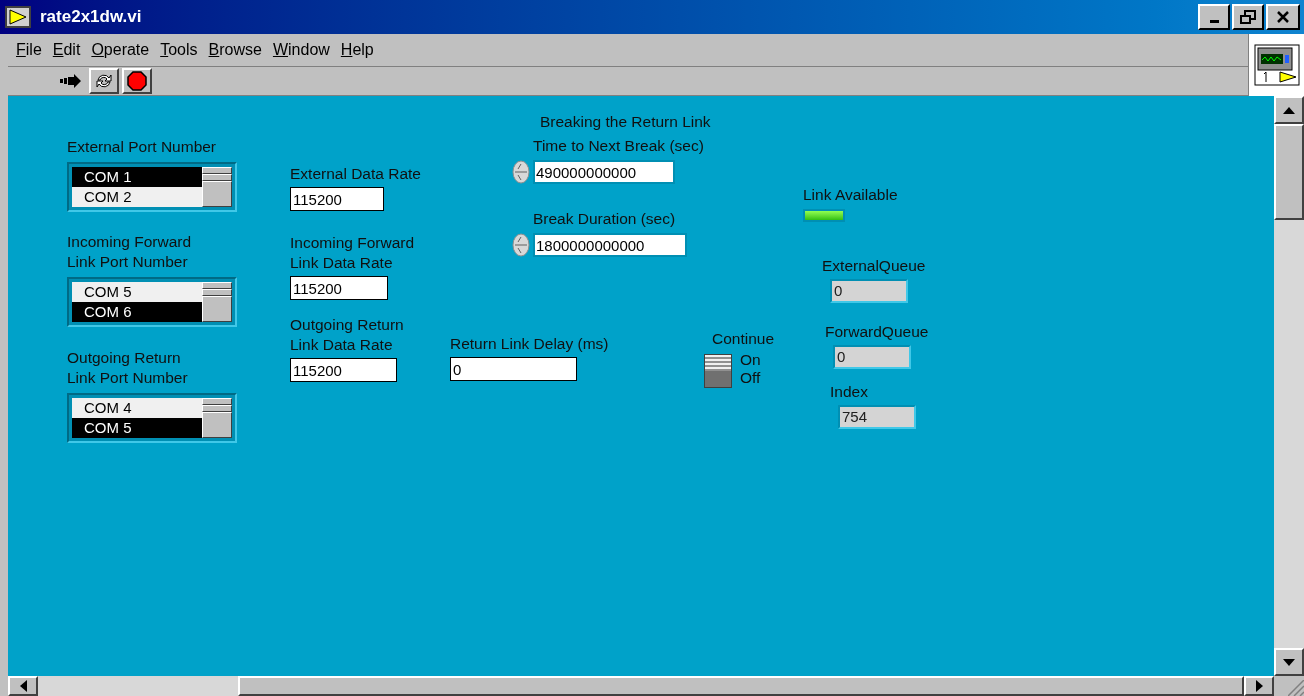 Image resolution: width=1304 pixels, height=696 pixels. Describe the element at coordinates (129, 252) in the screenshot. I see `control-label: Incoming Forward Link Port Number` at that location.